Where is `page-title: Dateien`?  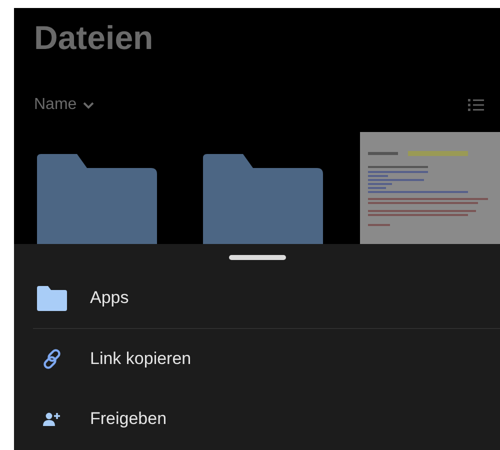 page-title: Dateien is located at coordinates (94, 38).